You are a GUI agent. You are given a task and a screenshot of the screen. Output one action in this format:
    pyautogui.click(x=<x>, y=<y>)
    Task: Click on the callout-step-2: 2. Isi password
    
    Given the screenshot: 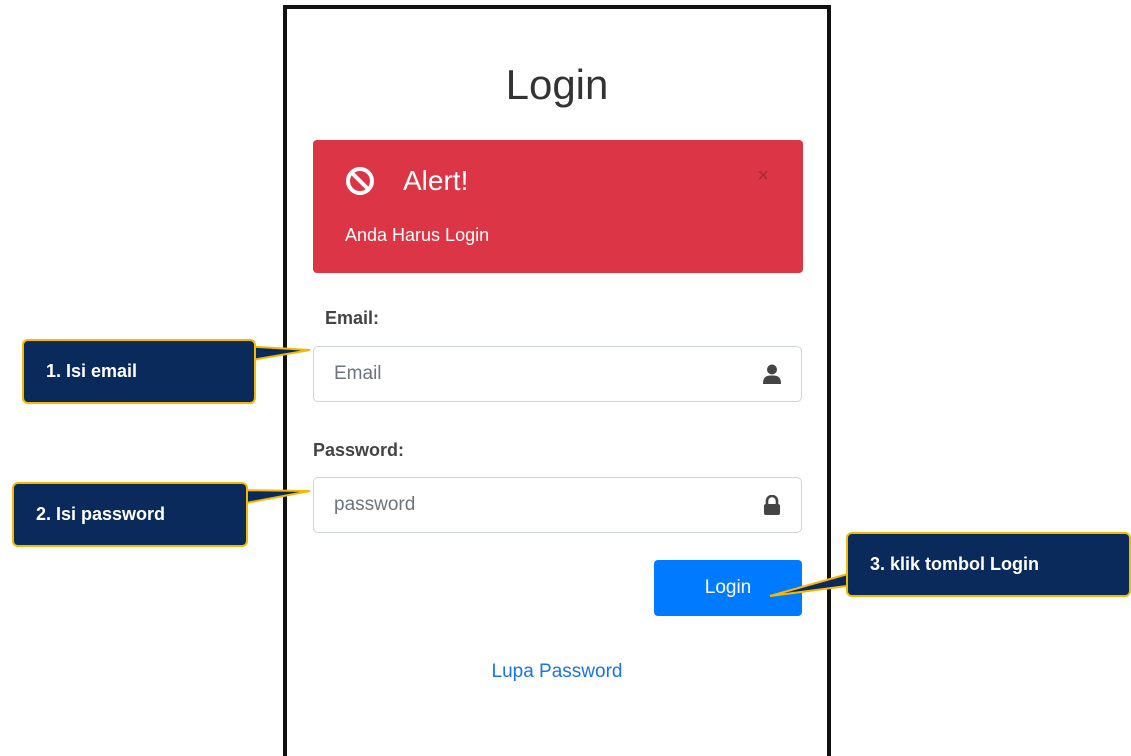 What is the action you would take?
    pyautogui.click(x=130, y=514)
    